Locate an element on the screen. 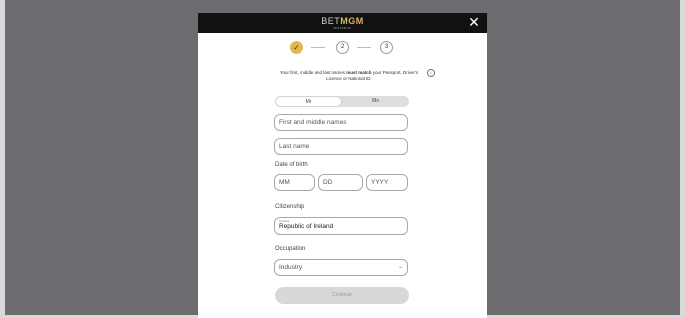 The width and height of the screenshot is (685, 318). dob-month-field: MM is located at coordinates (294, 182).